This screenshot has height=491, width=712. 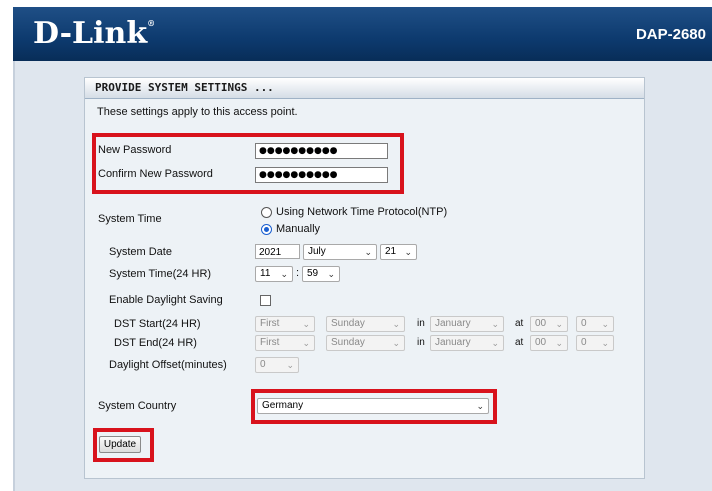 I want to click on manual-radio, so click(x=266, y=229).